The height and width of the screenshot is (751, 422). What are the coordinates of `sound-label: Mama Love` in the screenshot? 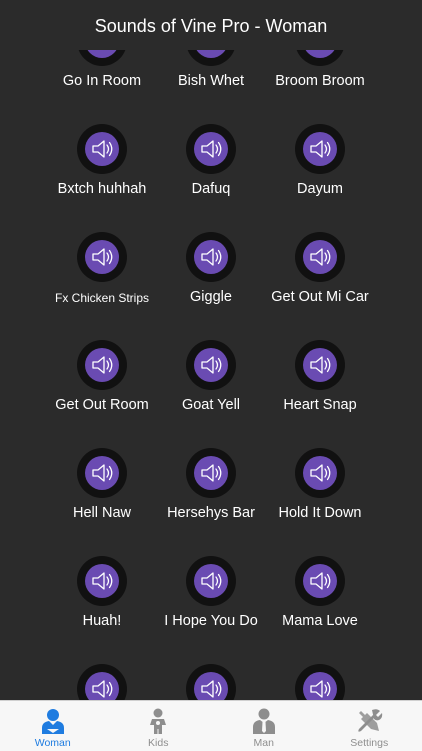 It's located at (320, 621).